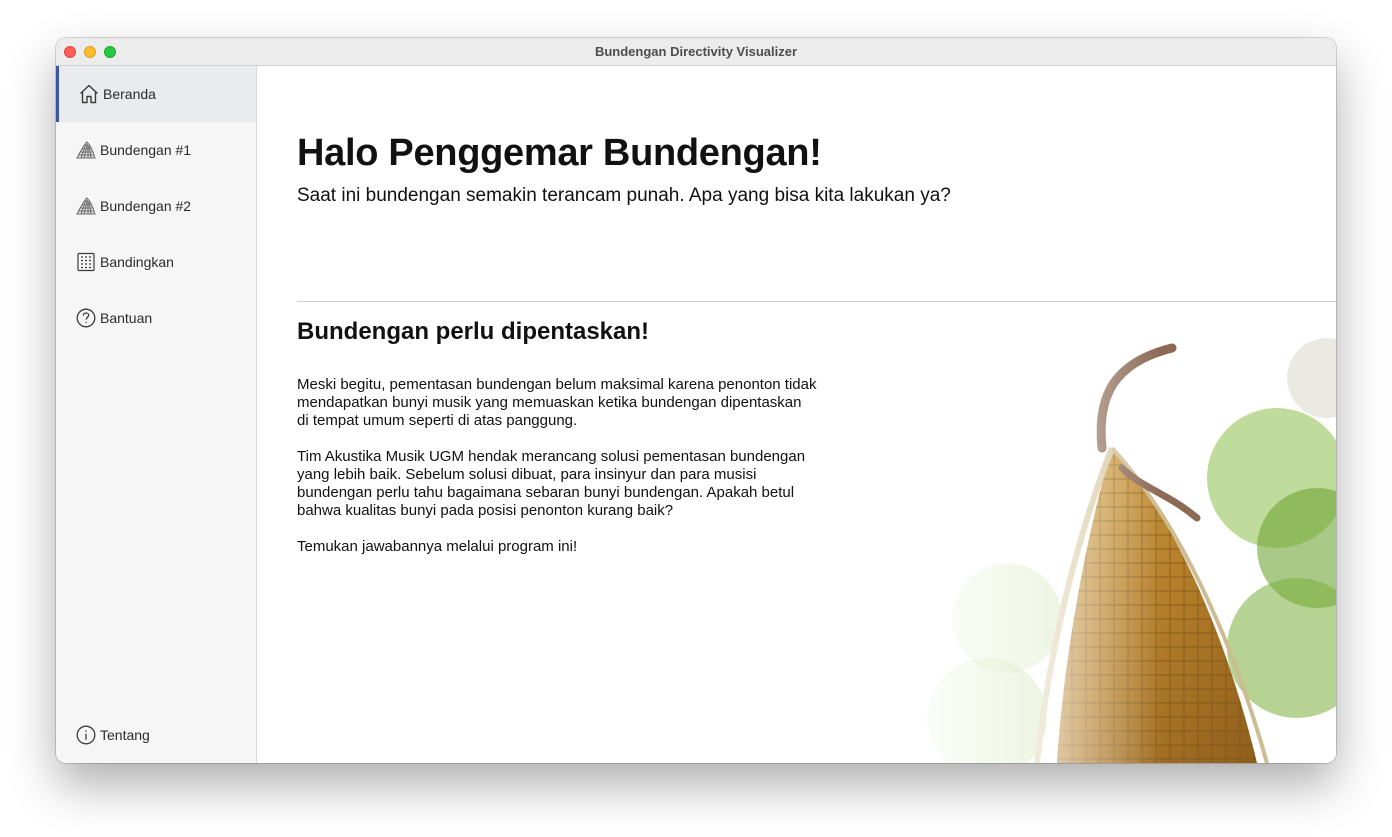 The width and height of the screenshot is (1392, 837). Describe the element at coordinates (86, 735) in the screenshot. I see `info-icon` at that location.